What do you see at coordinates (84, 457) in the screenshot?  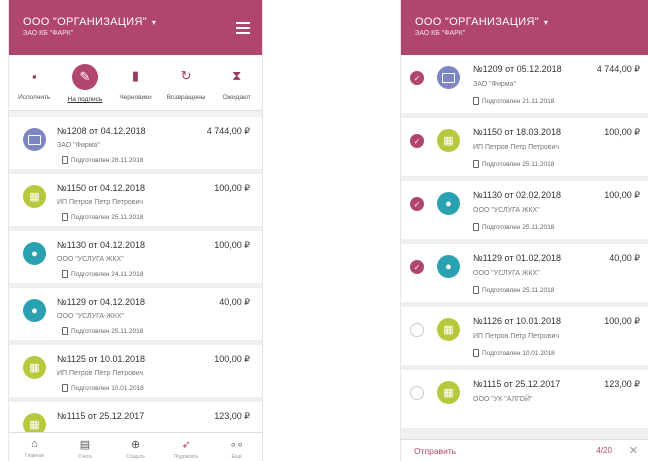 I see `nav-label: Счета` at bounding box center [84, 457].